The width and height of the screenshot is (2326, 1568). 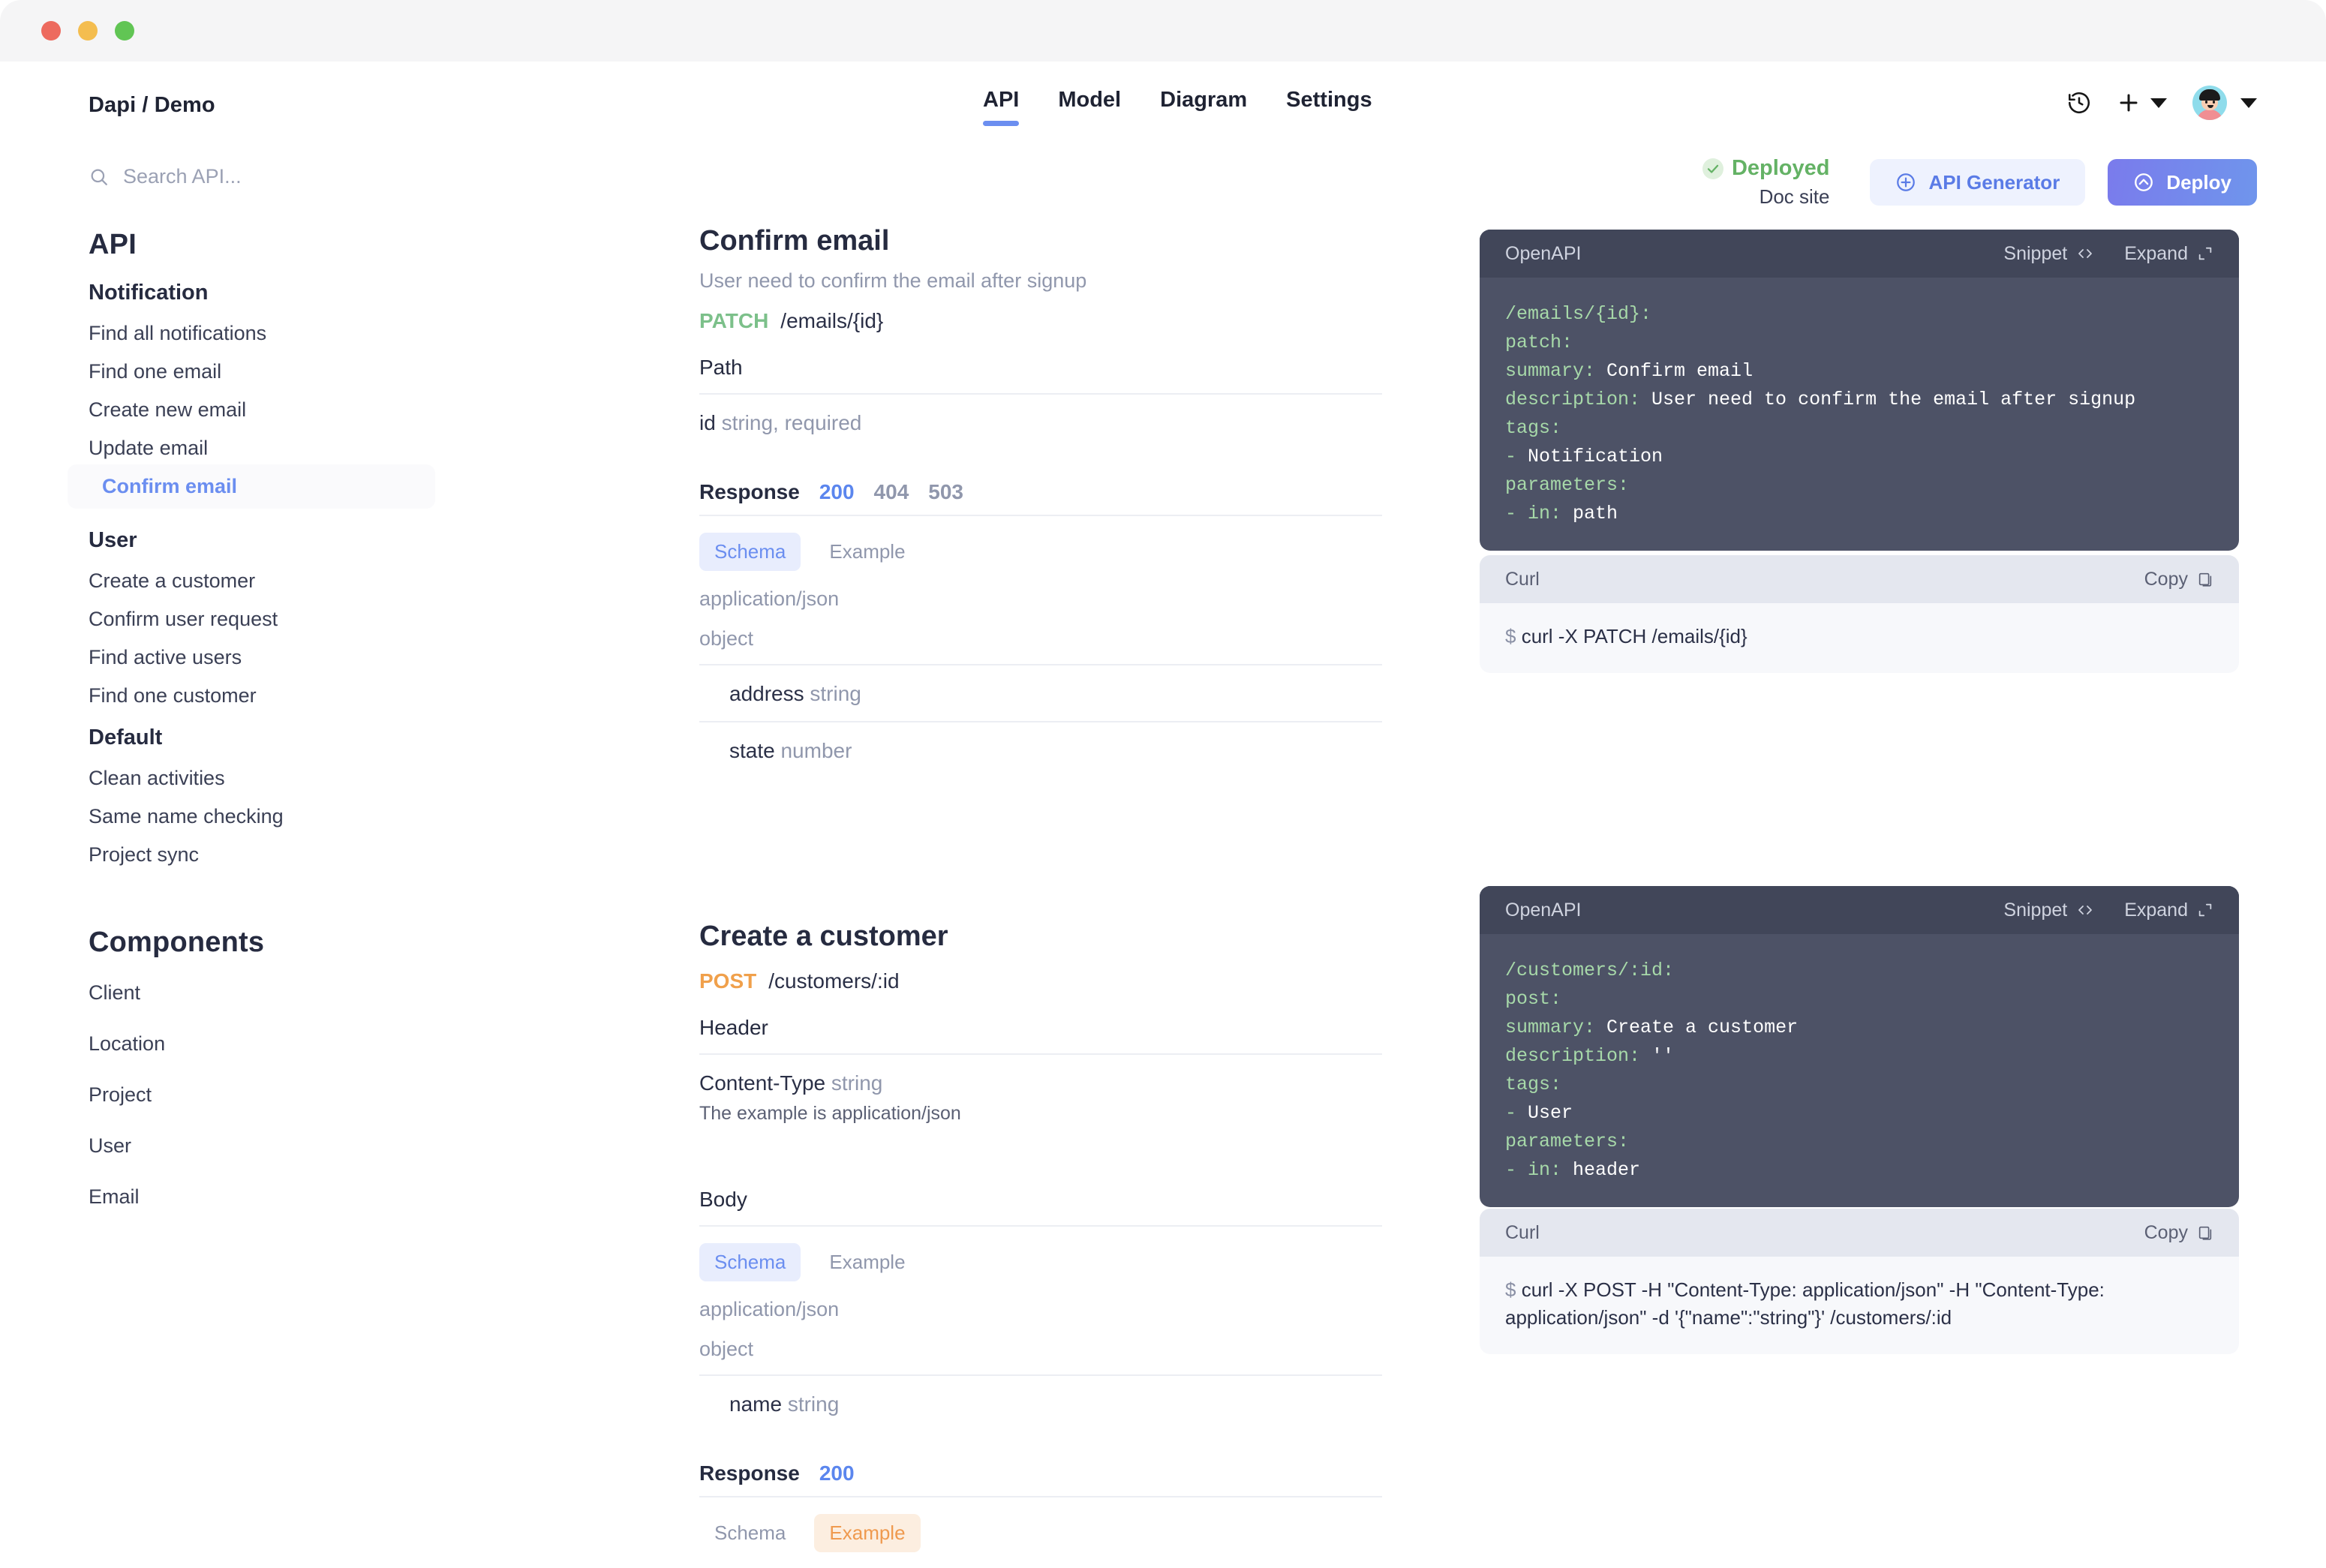 I want to click on response-code-503: 503, so click(x=946, y=492).